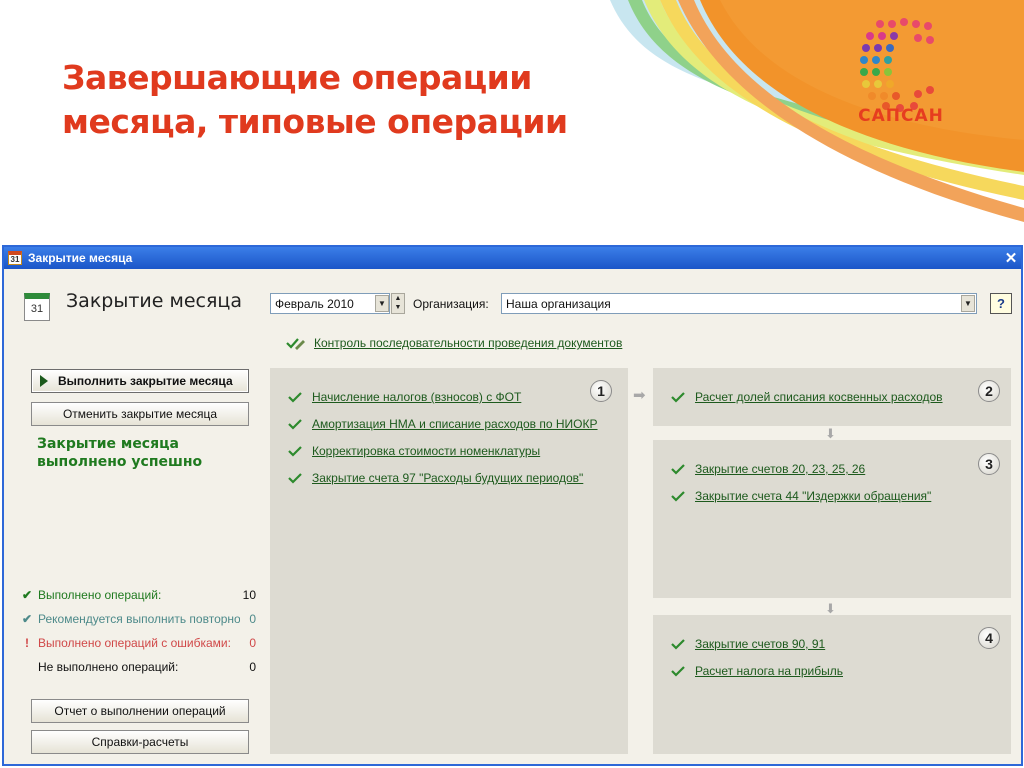 The height and width of the screenshot is (768, 1024). I want to click on stat-errors: ! Выполнено операций с ошибками: 0, so click(138, 643).